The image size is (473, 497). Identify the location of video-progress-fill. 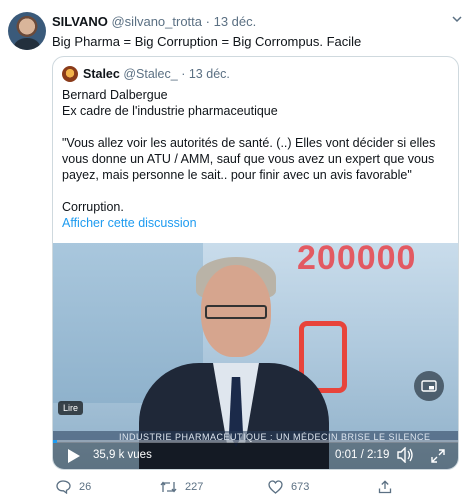
(55, 441).